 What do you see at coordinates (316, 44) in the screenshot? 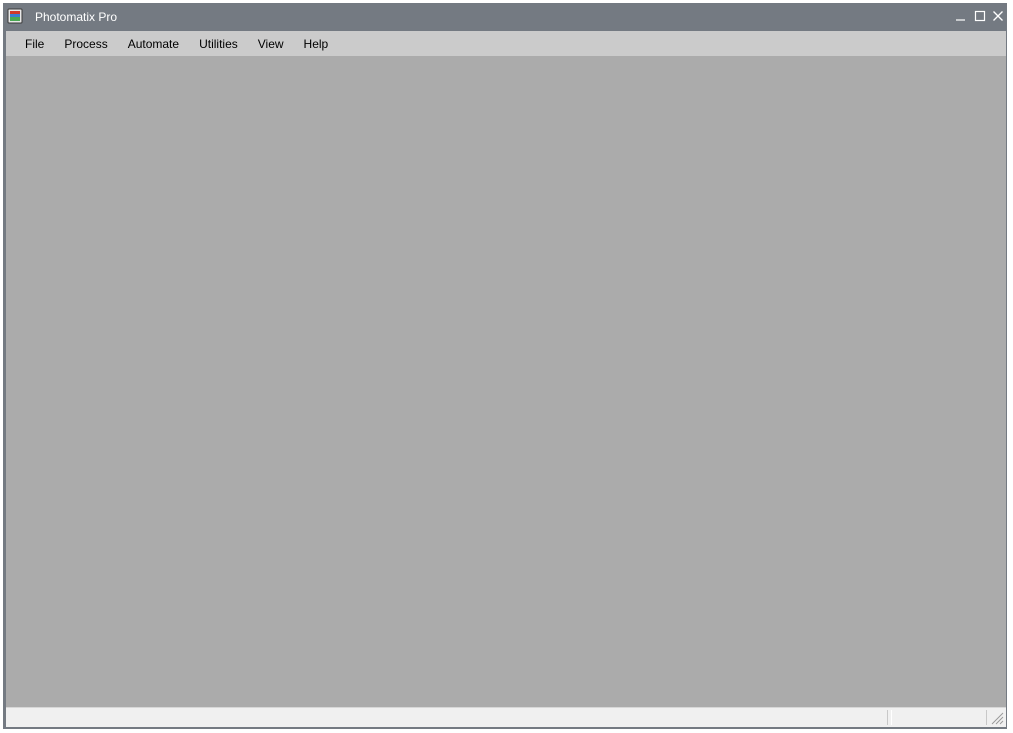
I see `menu-help: Help` at bounding box center [316, 44].